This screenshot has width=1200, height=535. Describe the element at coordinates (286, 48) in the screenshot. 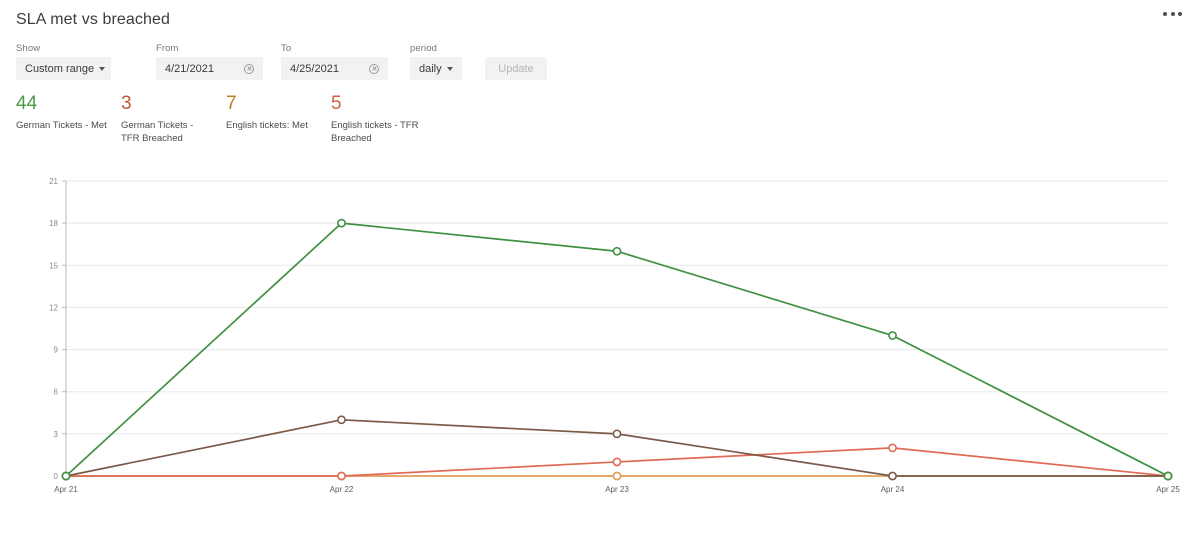

I see `to-label: To` at that location.